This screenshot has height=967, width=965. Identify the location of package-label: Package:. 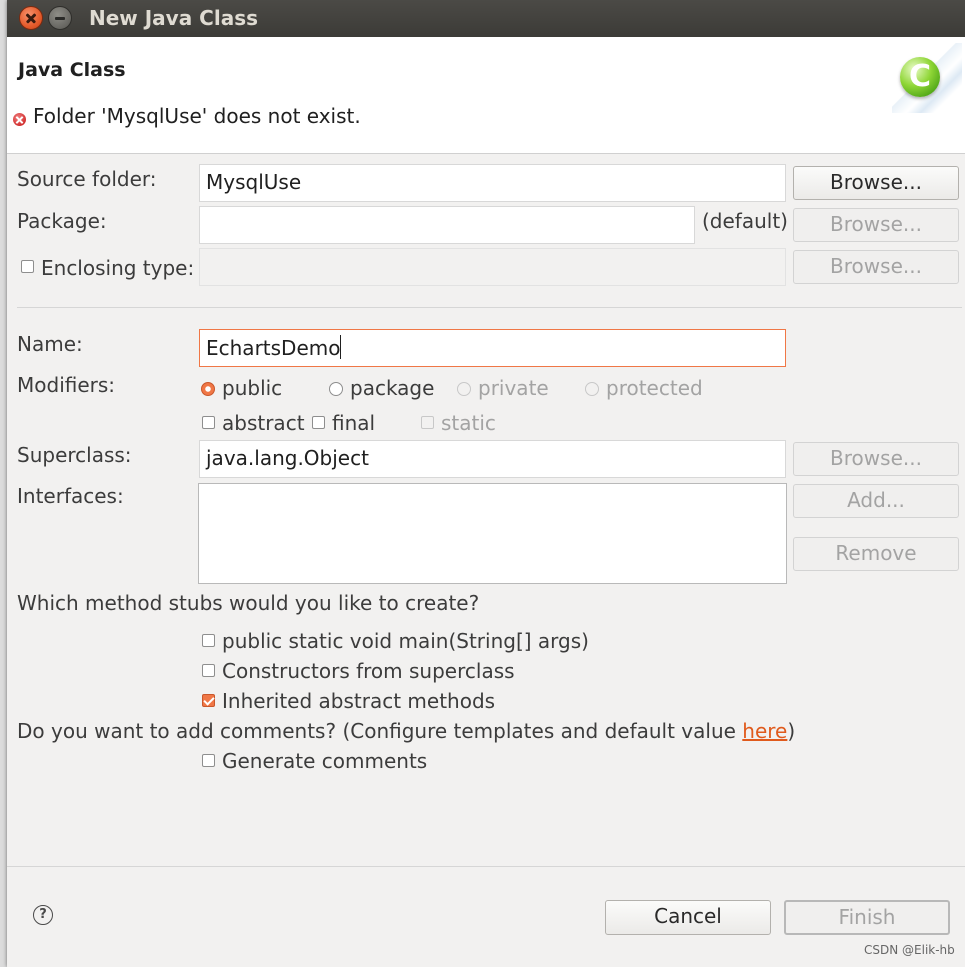
(62, 221).